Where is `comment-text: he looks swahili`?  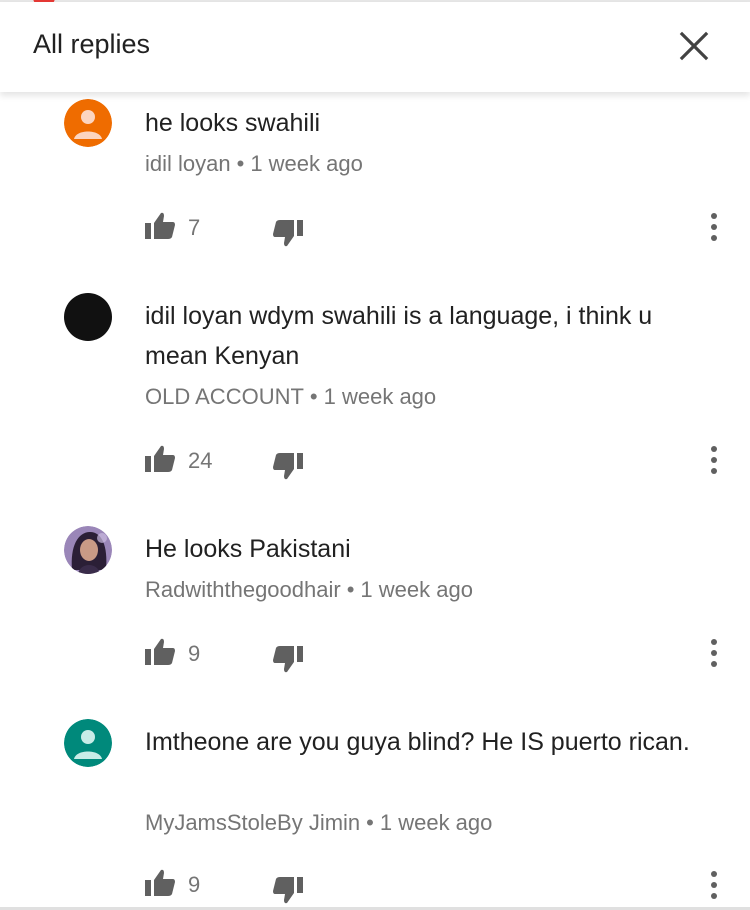
comment-text: he looks swahili is located at coordinates (233, 123).